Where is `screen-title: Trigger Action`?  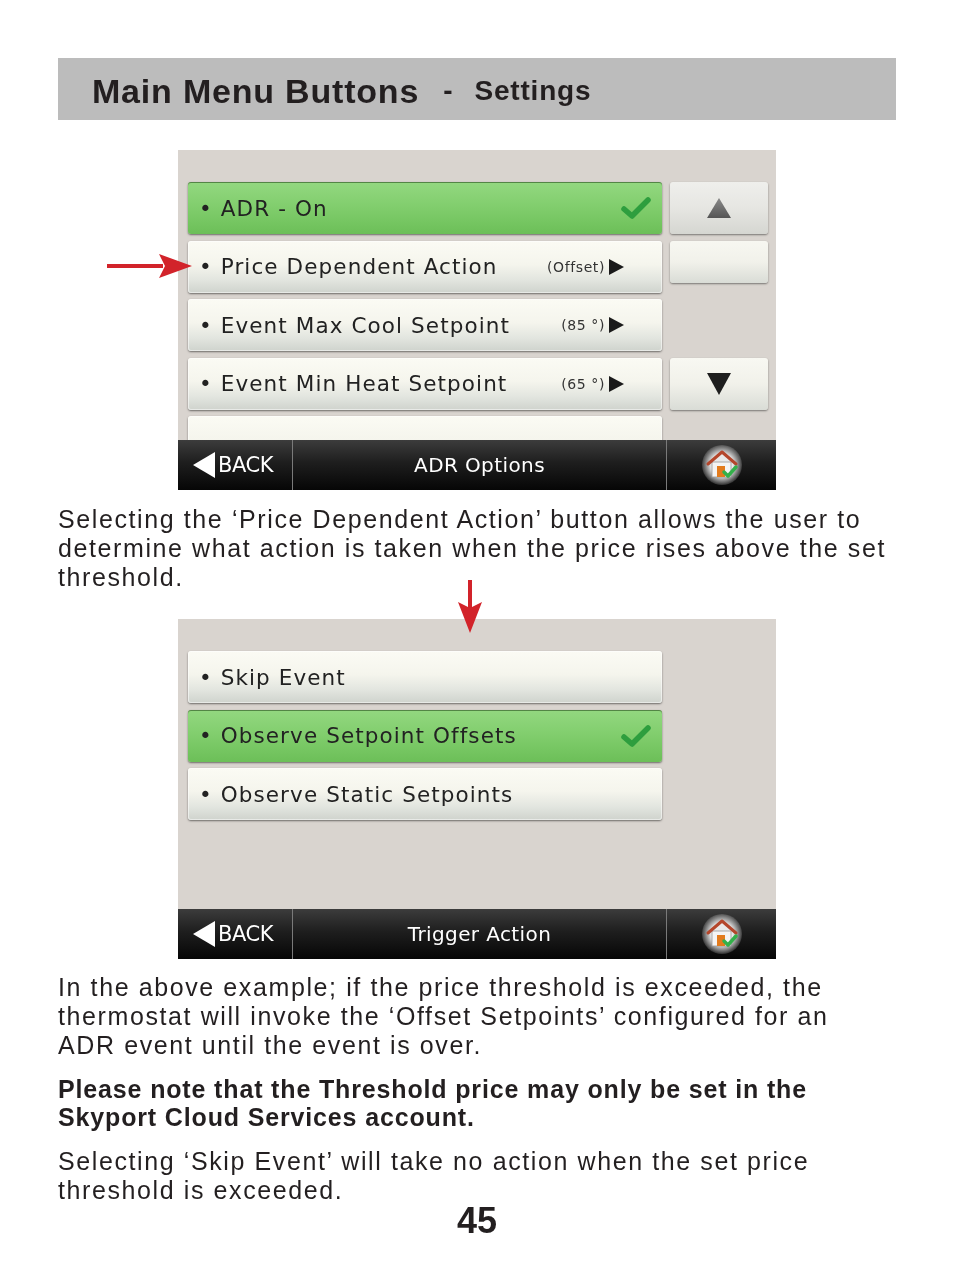
screen-title: Trigger Action is located at coordinates (479, 934).